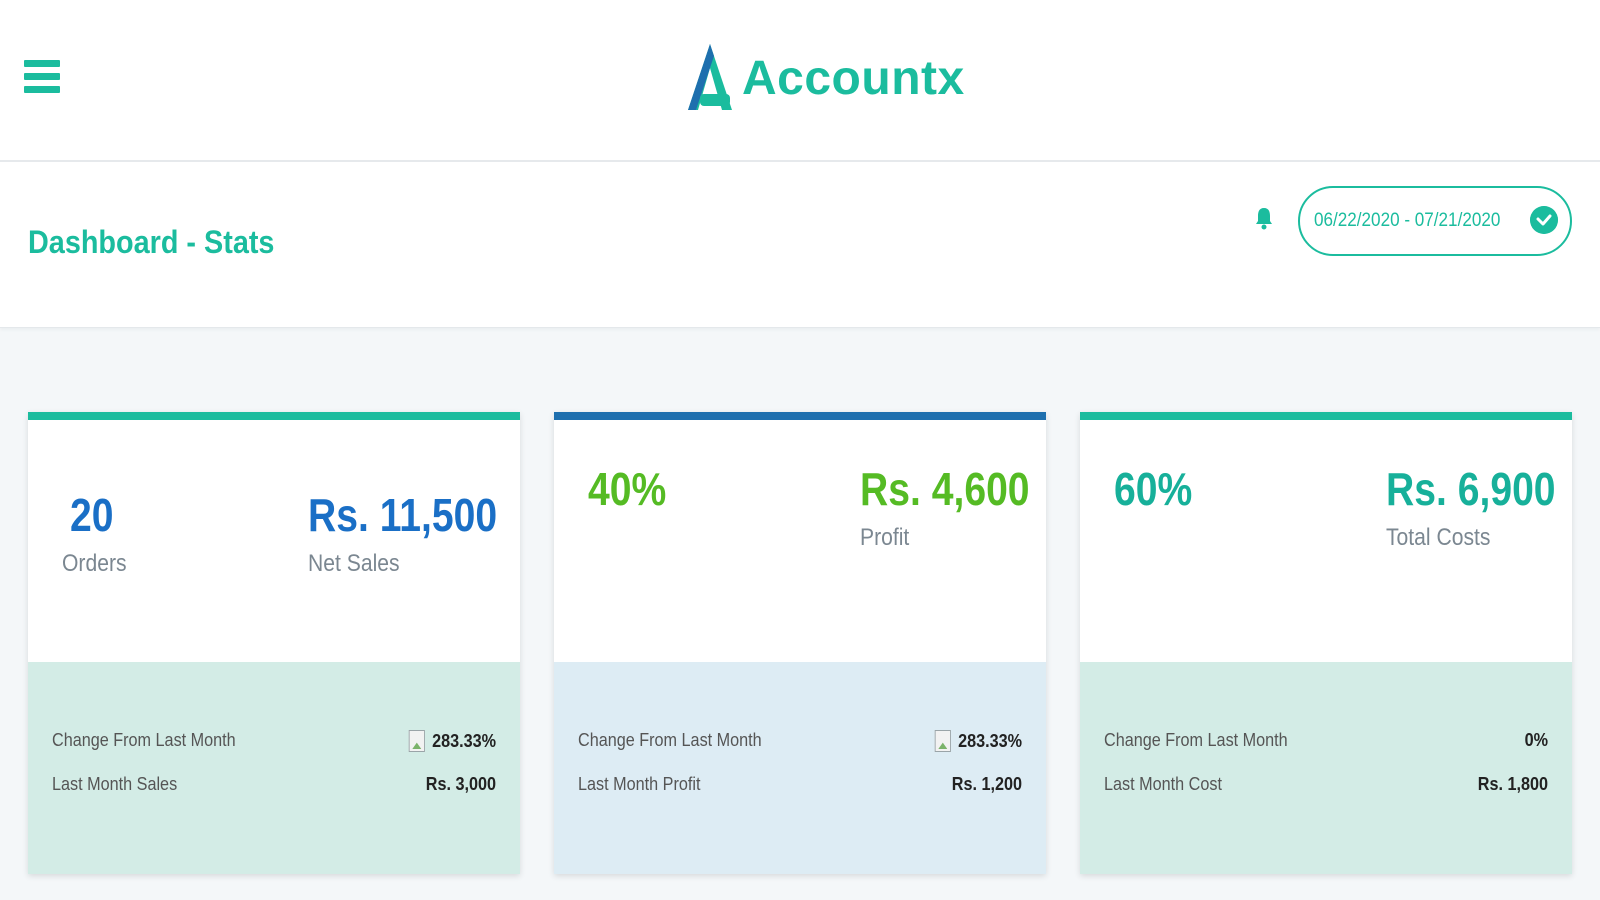 The height and width of the screenshot is (900, 1600). I want to click on cost-percent: 60%, so click(1153, 489).